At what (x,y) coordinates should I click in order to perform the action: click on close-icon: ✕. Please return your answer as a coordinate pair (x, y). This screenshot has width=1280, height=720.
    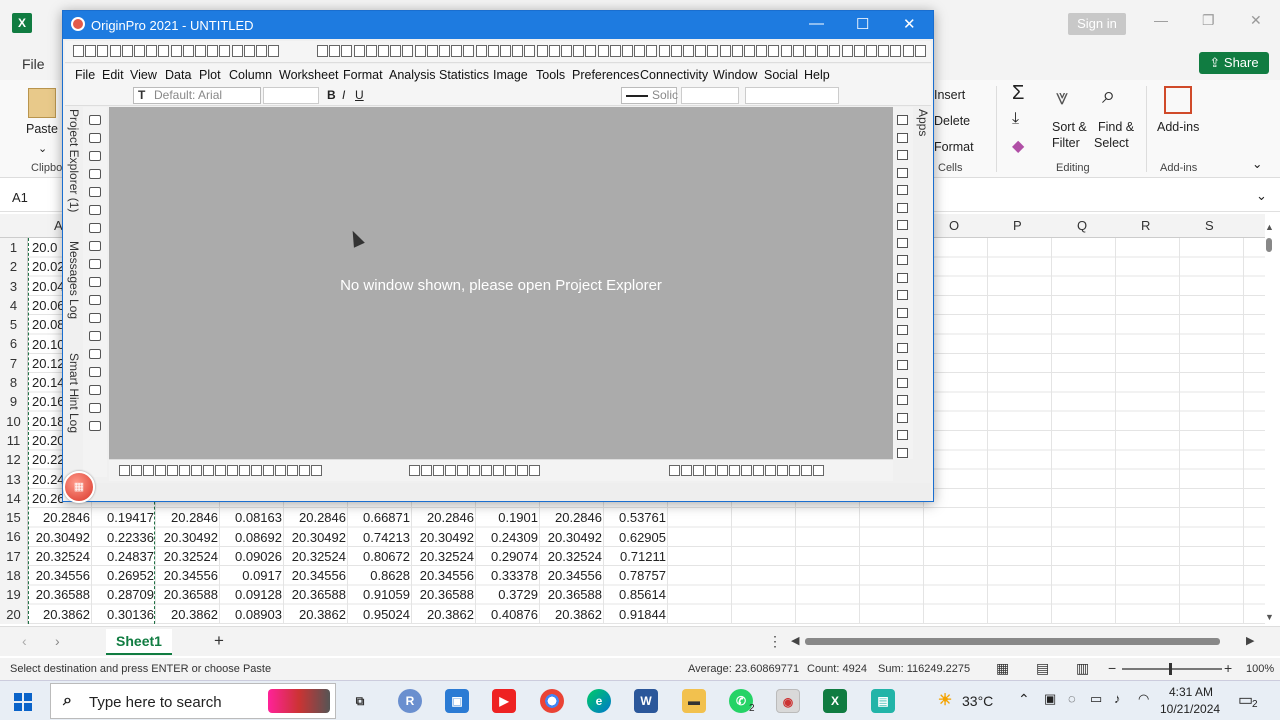
    Looking at the image, I should click on (1256, 20).